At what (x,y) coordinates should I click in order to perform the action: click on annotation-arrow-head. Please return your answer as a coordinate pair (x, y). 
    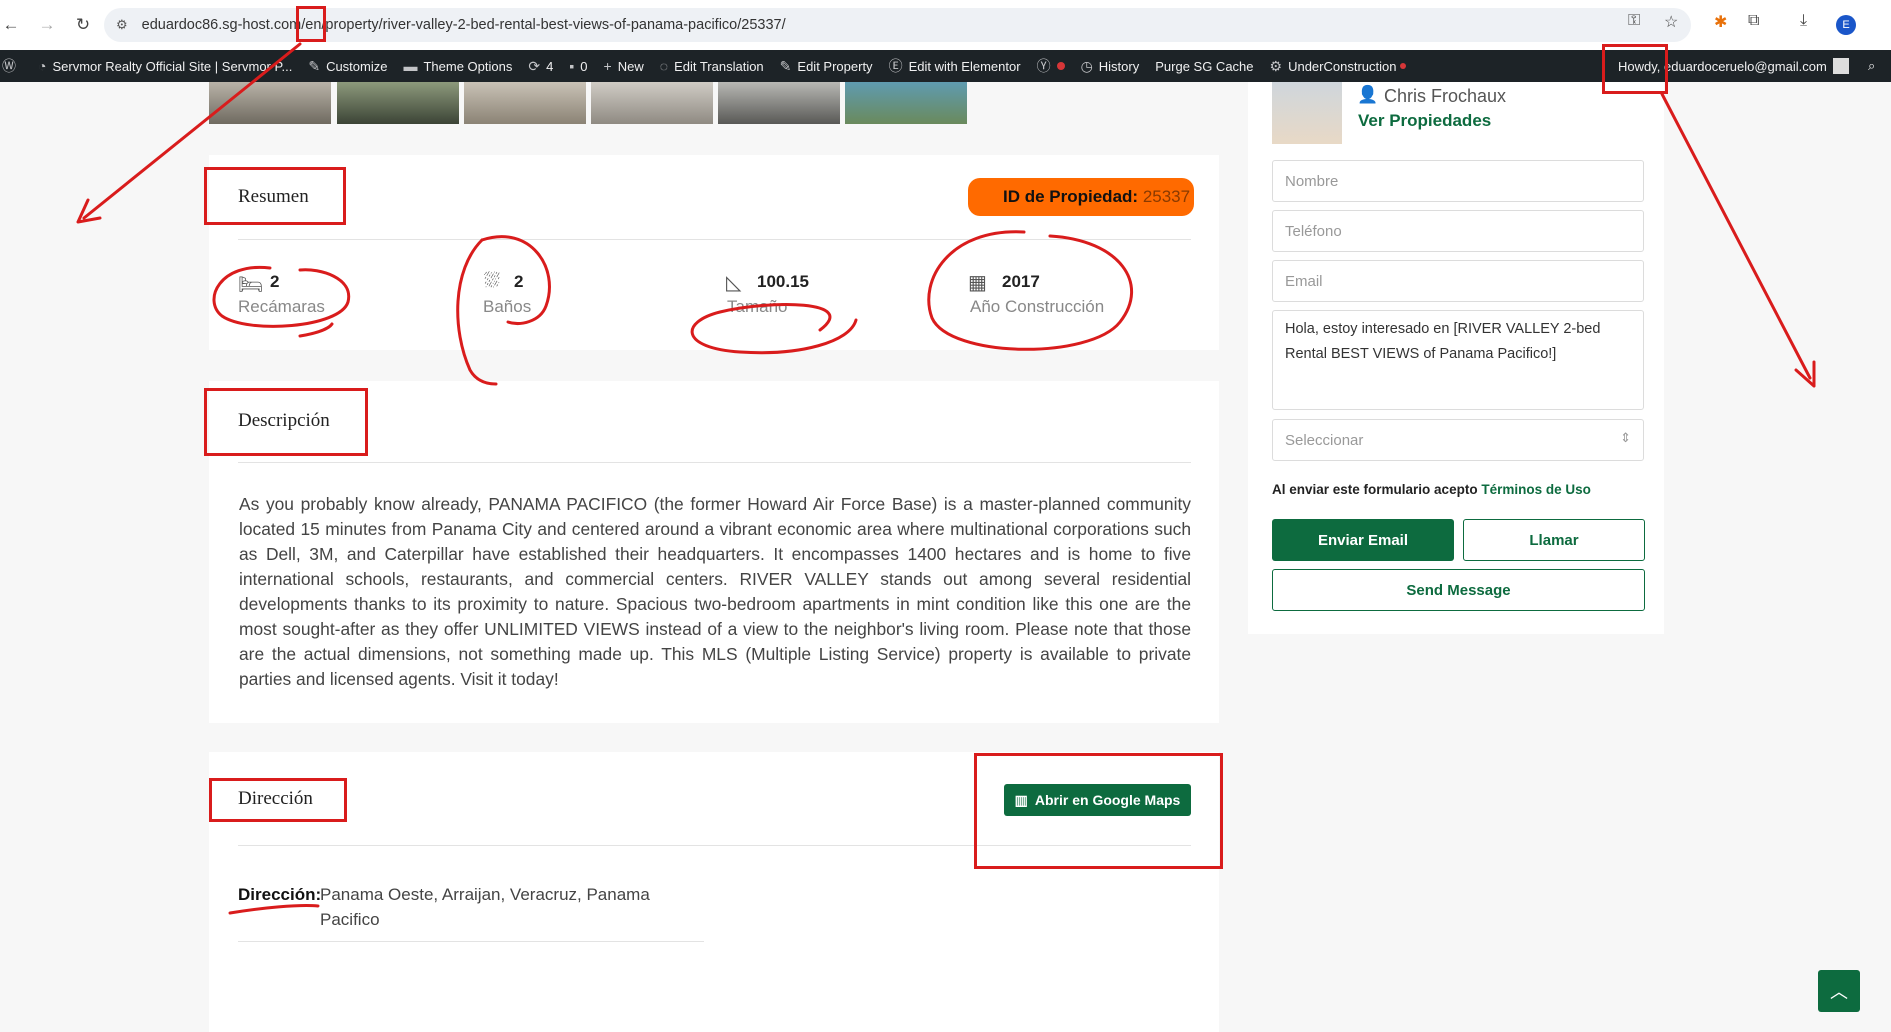
    Looking at the image, I should click on (89, 211).